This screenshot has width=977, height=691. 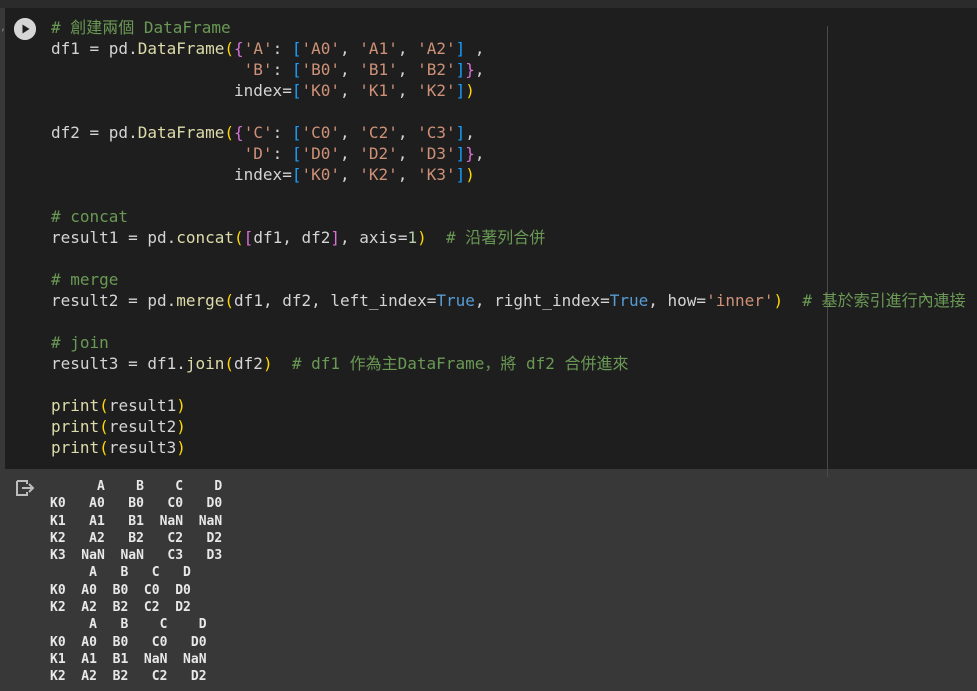 I want to click on code-token: 'C3', so click(x=436, y=132).